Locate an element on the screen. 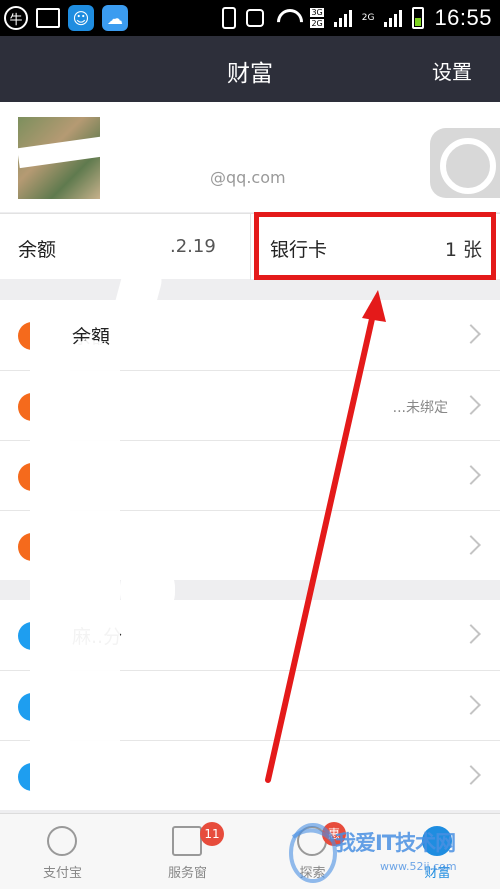 Image resolution: width=500 pixels, height=889 pixels. account-email: @qq.com is located at coordinates (248, 177).